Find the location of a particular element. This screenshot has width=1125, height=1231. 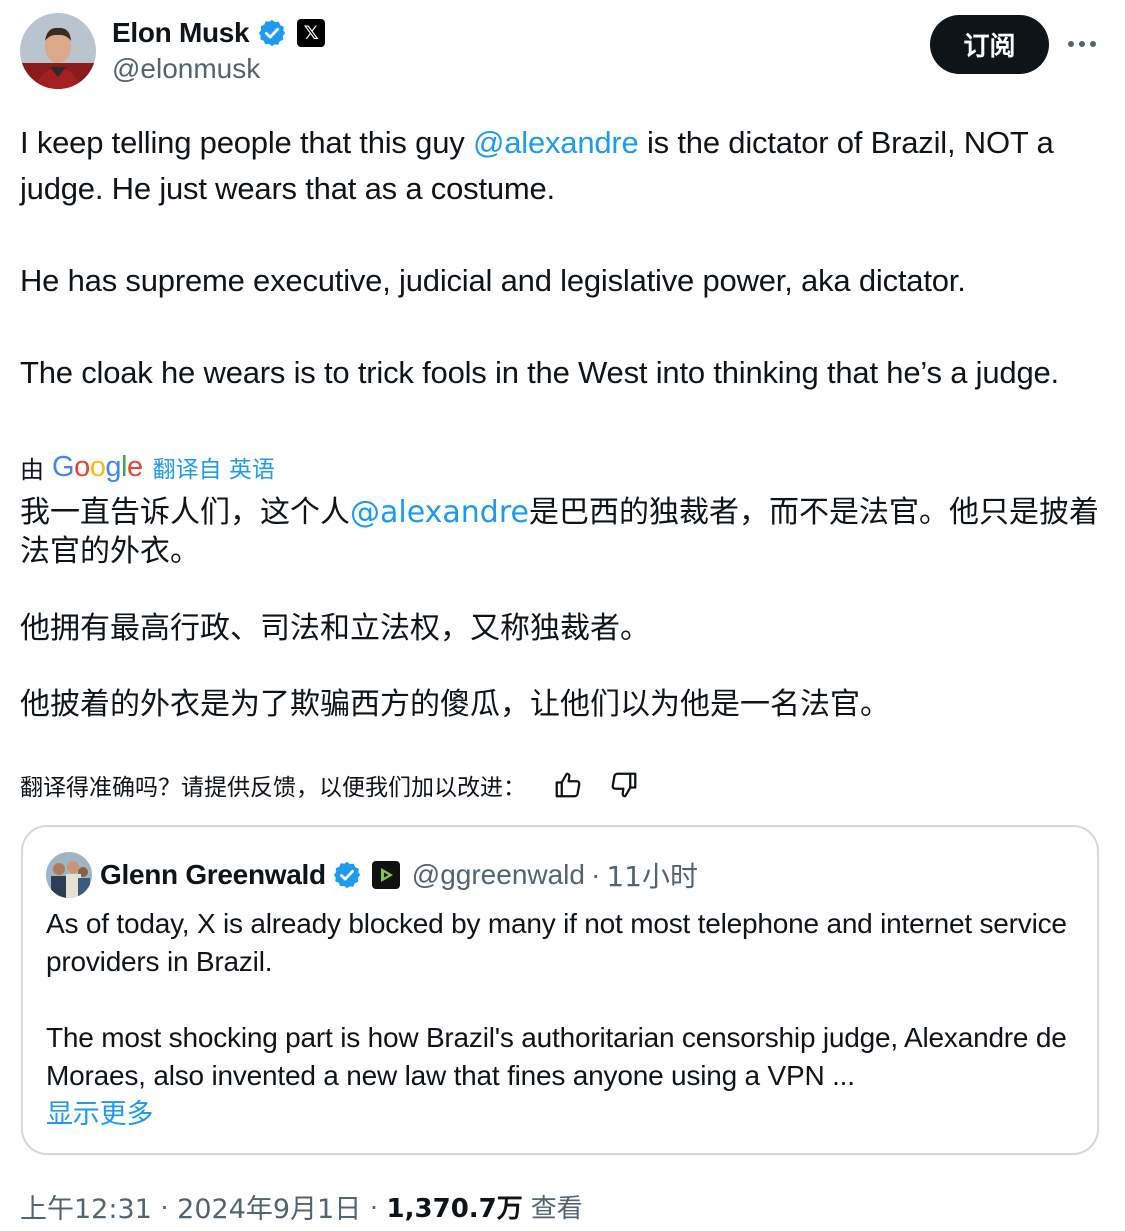

view-count: 1,370.7万 is located at coordinates (454, 1208).